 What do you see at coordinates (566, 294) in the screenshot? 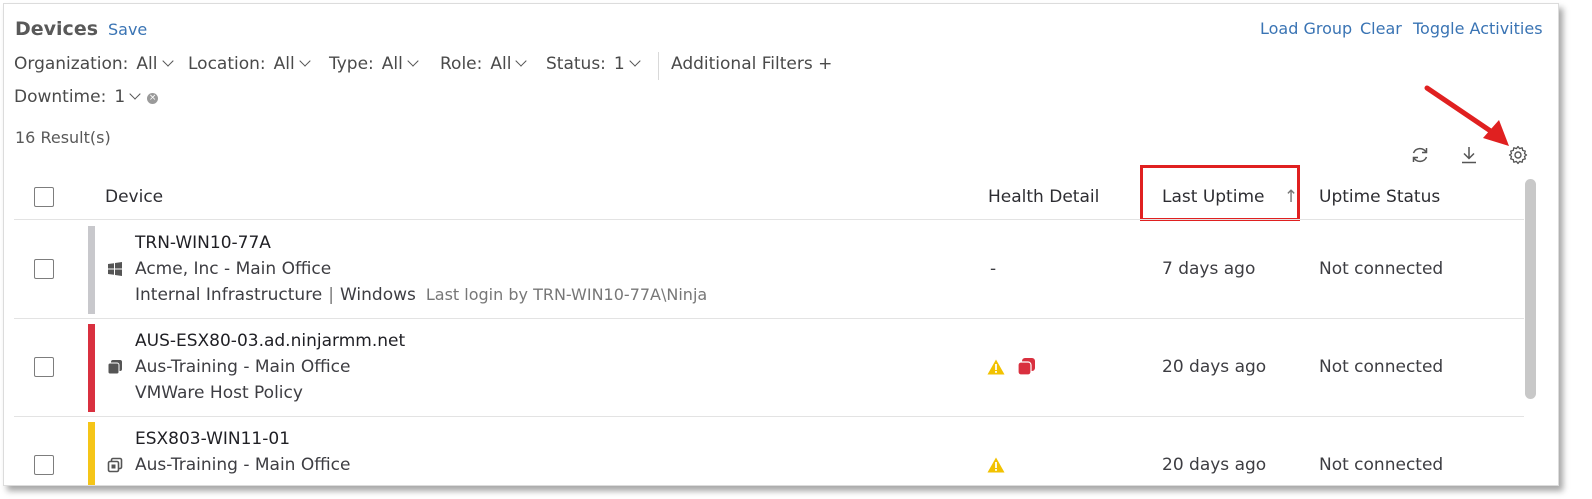
I see `last-login: Last login by TRN-WIN10-77A\Ninja` at bounding box center [566, 294].